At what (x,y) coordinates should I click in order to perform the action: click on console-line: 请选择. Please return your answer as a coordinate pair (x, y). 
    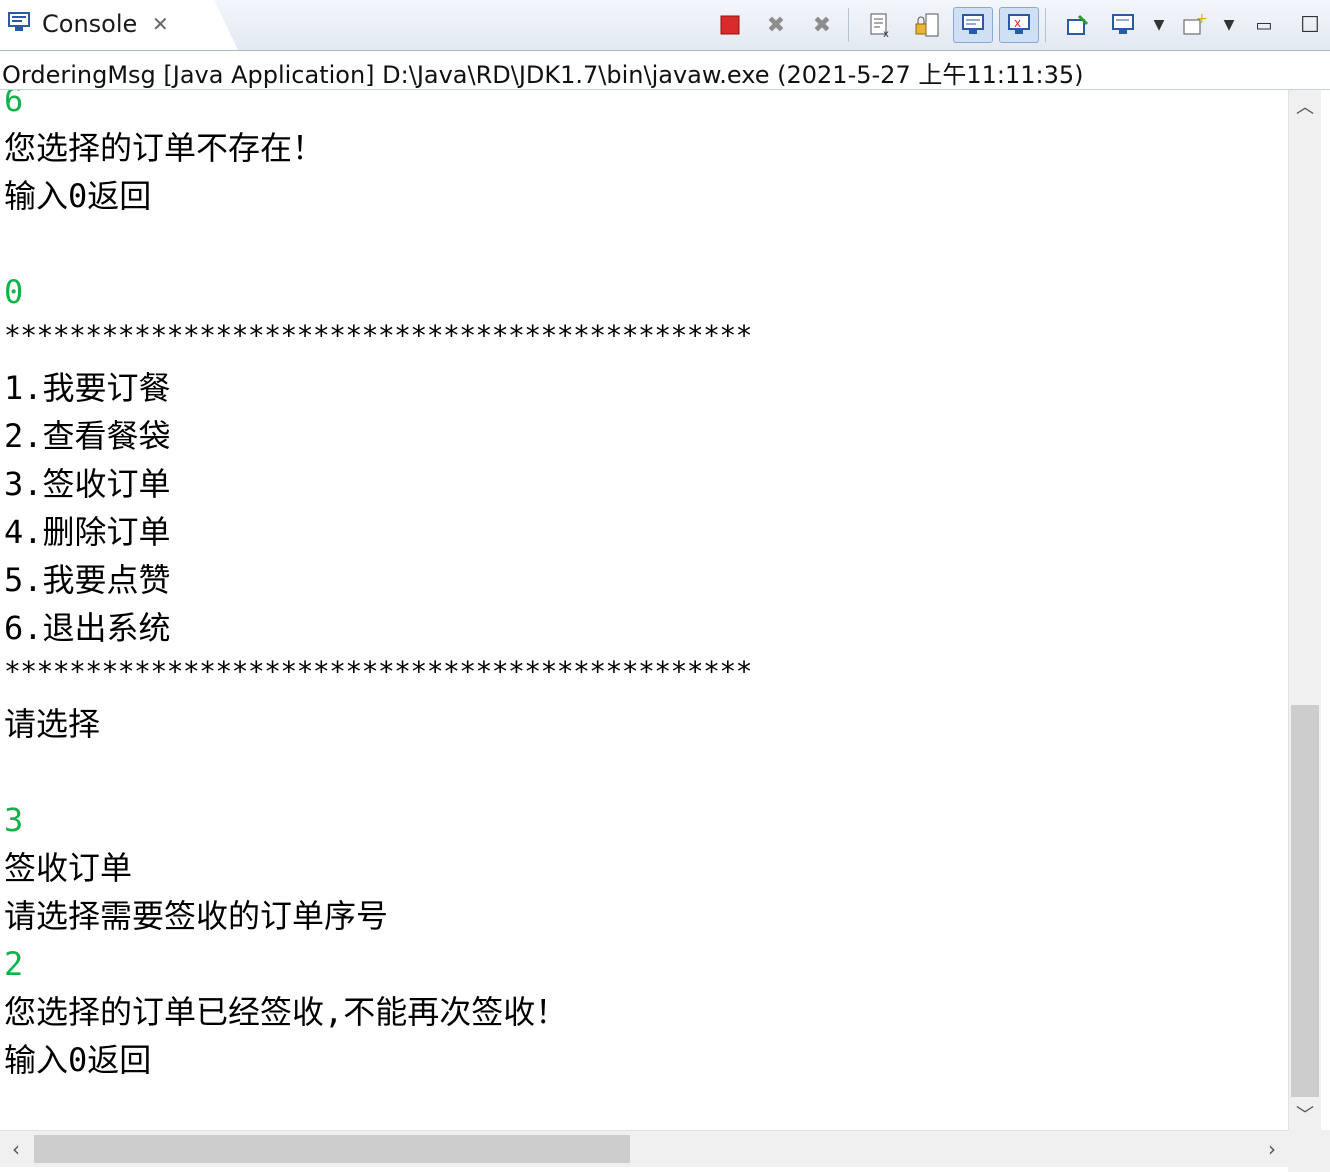
    Looking at the image, I should click on (52, 724).